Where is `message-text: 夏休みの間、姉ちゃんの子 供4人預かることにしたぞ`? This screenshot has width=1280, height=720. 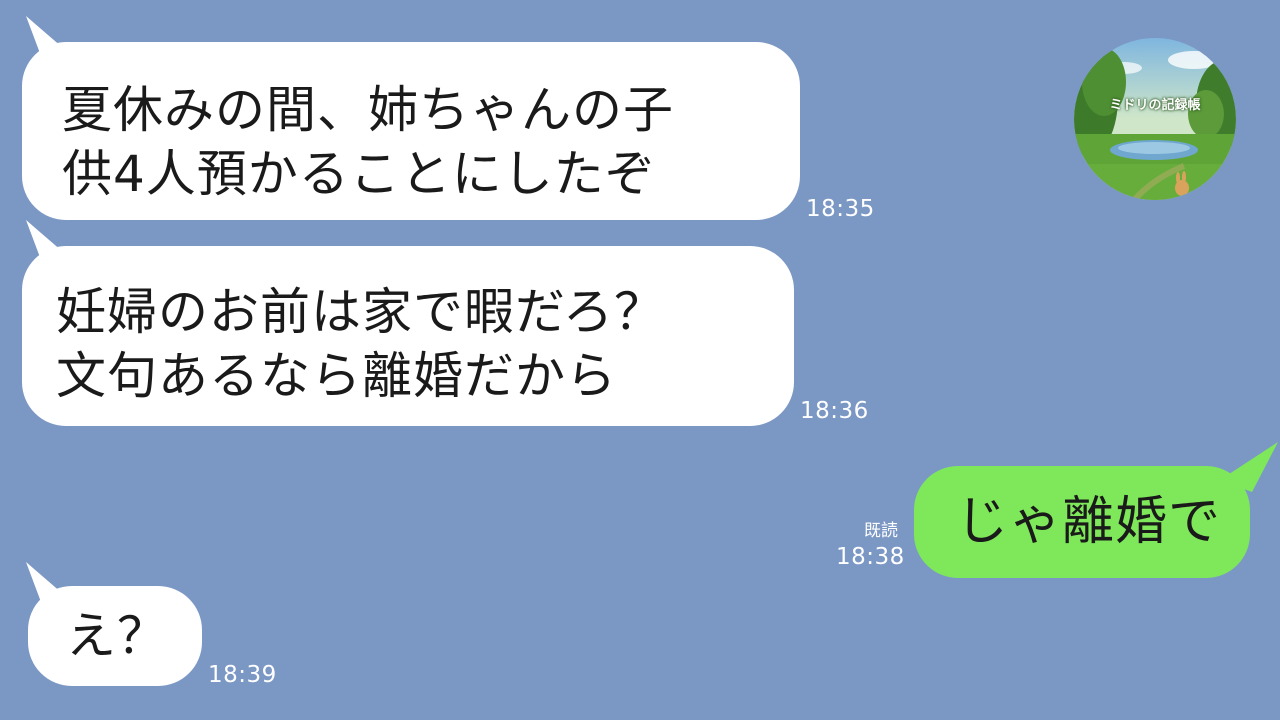
message-text: 夏休みの間、姉ちゃんの子 供4人預かることにしたぞ is located at coordinates (368, 142).